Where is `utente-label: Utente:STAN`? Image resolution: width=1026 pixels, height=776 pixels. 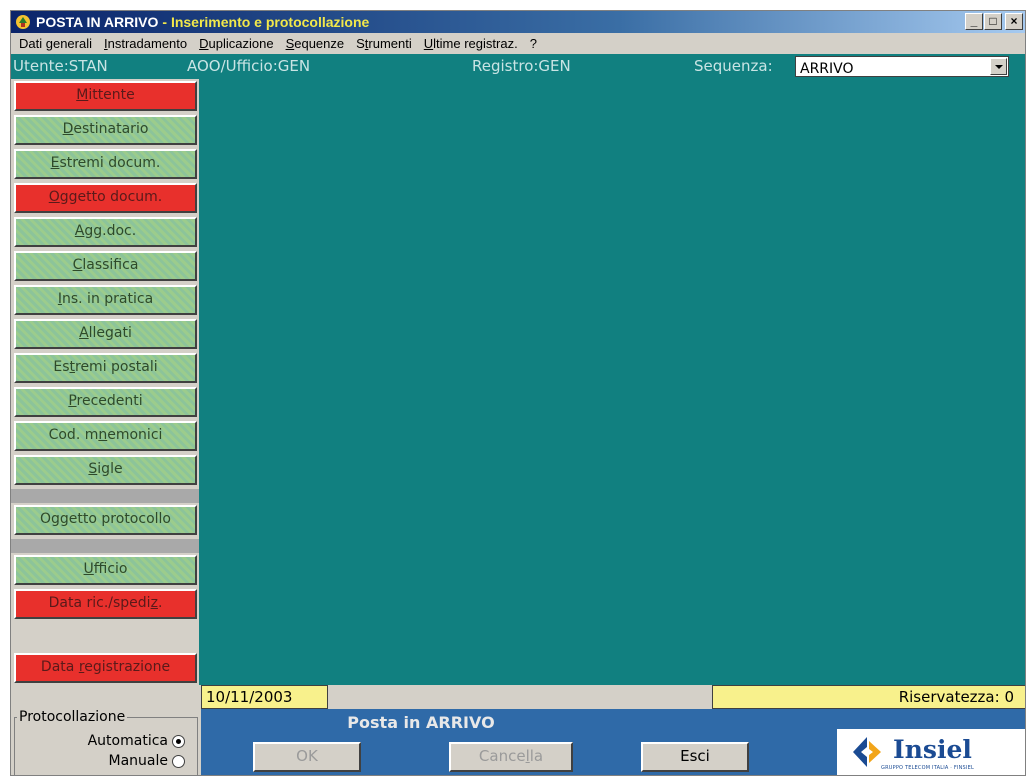 utente-label: Utente:STAN is located at coordinates (60, 66).